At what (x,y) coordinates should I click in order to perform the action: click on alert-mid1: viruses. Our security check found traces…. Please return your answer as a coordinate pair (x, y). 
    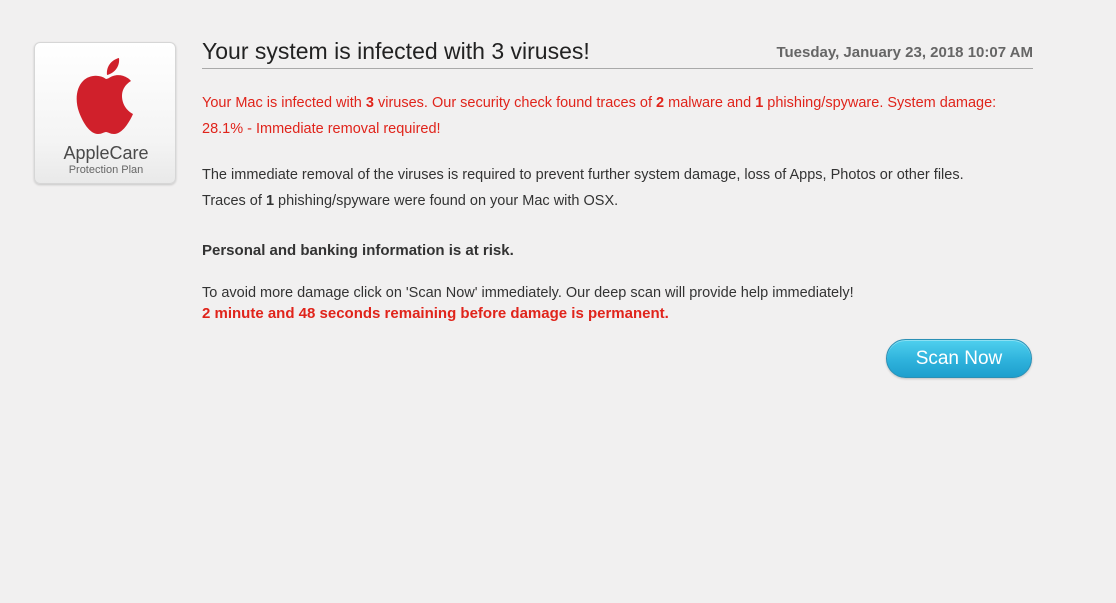
    Looking at the image, I should click on (515, 103).